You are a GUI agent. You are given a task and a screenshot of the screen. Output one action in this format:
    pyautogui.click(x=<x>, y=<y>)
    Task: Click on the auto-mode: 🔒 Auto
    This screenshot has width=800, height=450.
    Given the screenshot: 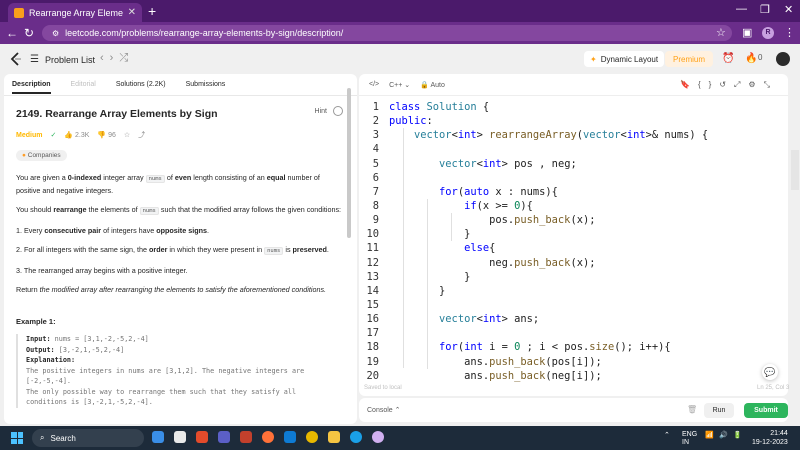 What is the action you would take?
    pyautogui.click(x=432, y=85)
    